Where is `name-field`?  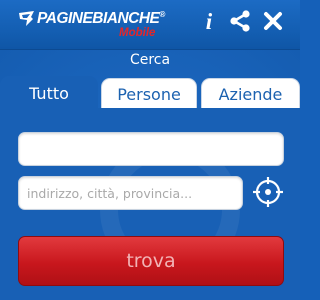
name-field is located at coordinates (151, 149).